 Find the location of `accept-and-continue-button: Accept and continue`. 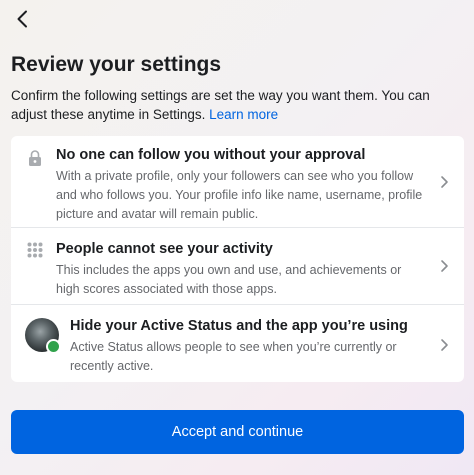

accept-and-continue-button: Accept and continue is located at coordinates (237, 432).